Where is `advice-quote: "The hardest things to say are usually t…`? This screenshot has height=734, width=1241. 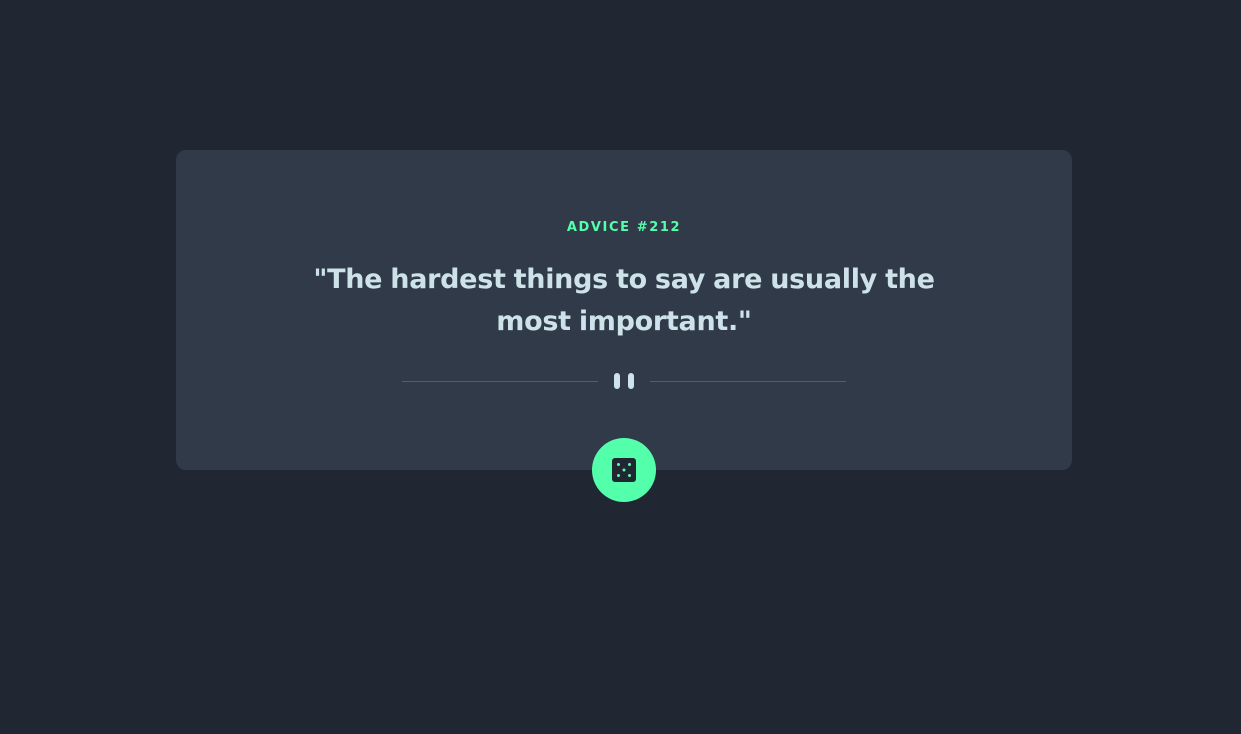 advice-quote: "The hardest things to say are usually t… is located at coordinates (624, 300).